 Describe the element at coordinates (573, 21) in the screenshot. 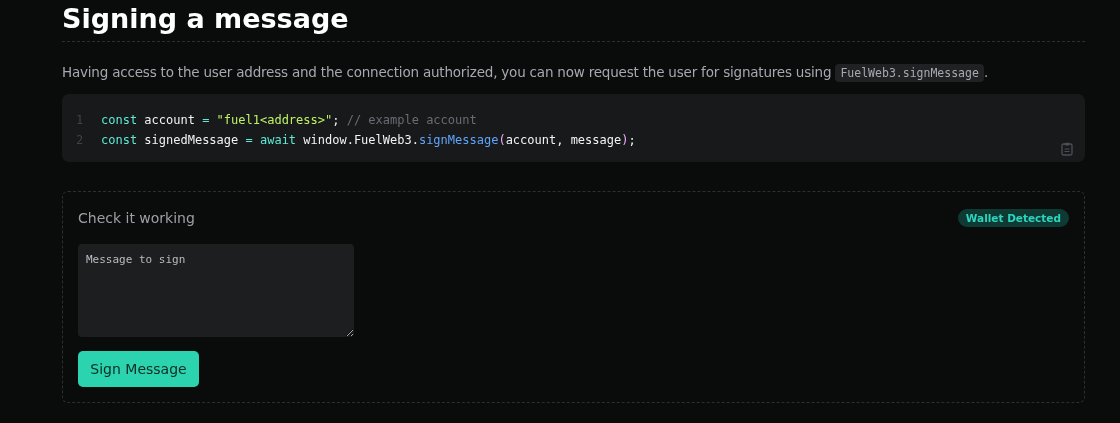

I see `page-heading: Signing a message` at that location.